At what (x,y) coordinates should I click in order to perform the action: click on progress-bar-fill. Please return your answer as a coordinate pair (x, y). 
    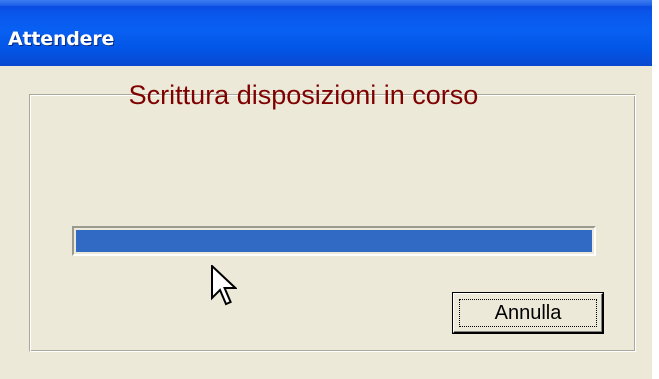
    Looking at the image, I should click on (334, 241).